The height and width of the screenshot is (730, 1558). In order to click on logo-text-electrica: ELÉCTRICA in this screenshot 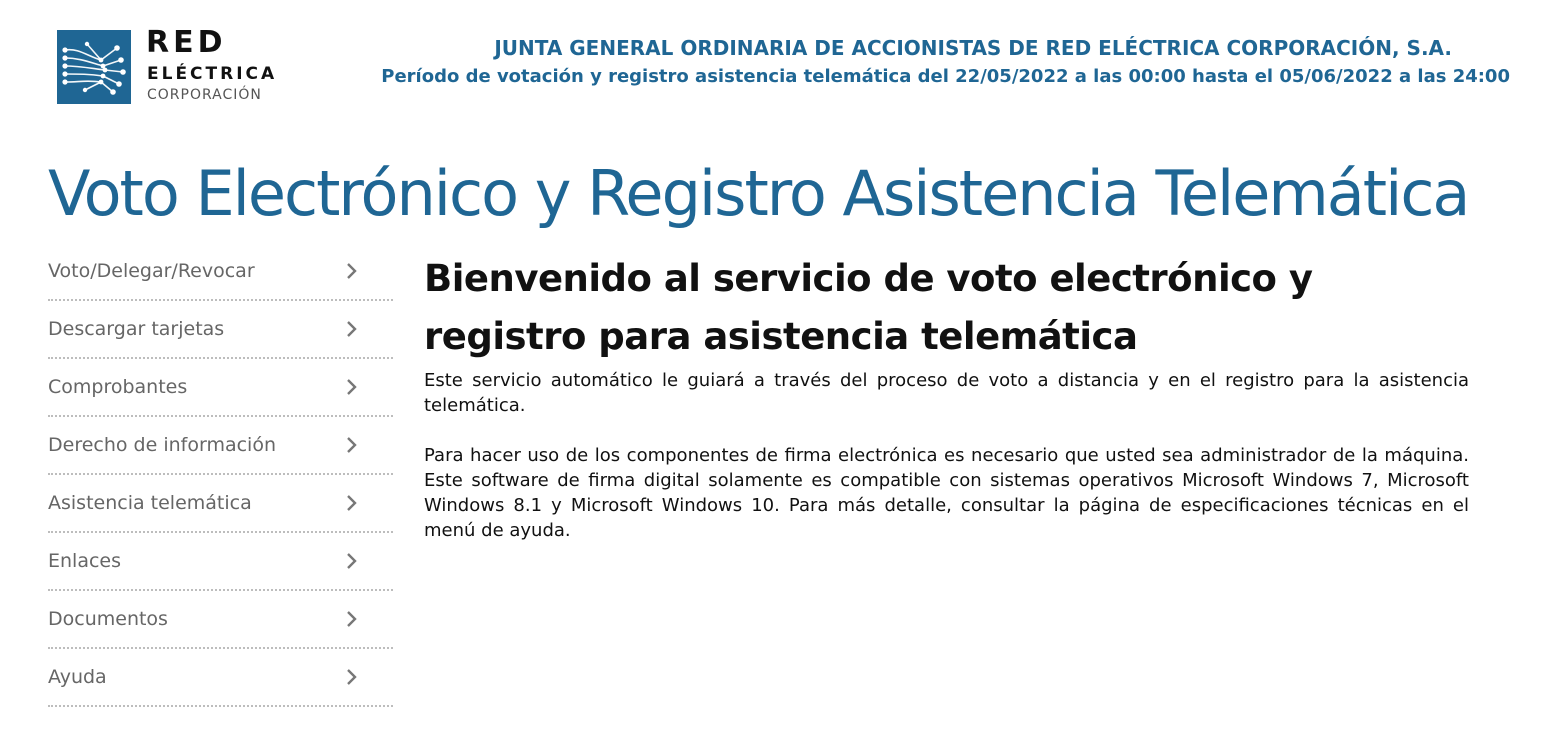, I will do `click(212, 74)`.